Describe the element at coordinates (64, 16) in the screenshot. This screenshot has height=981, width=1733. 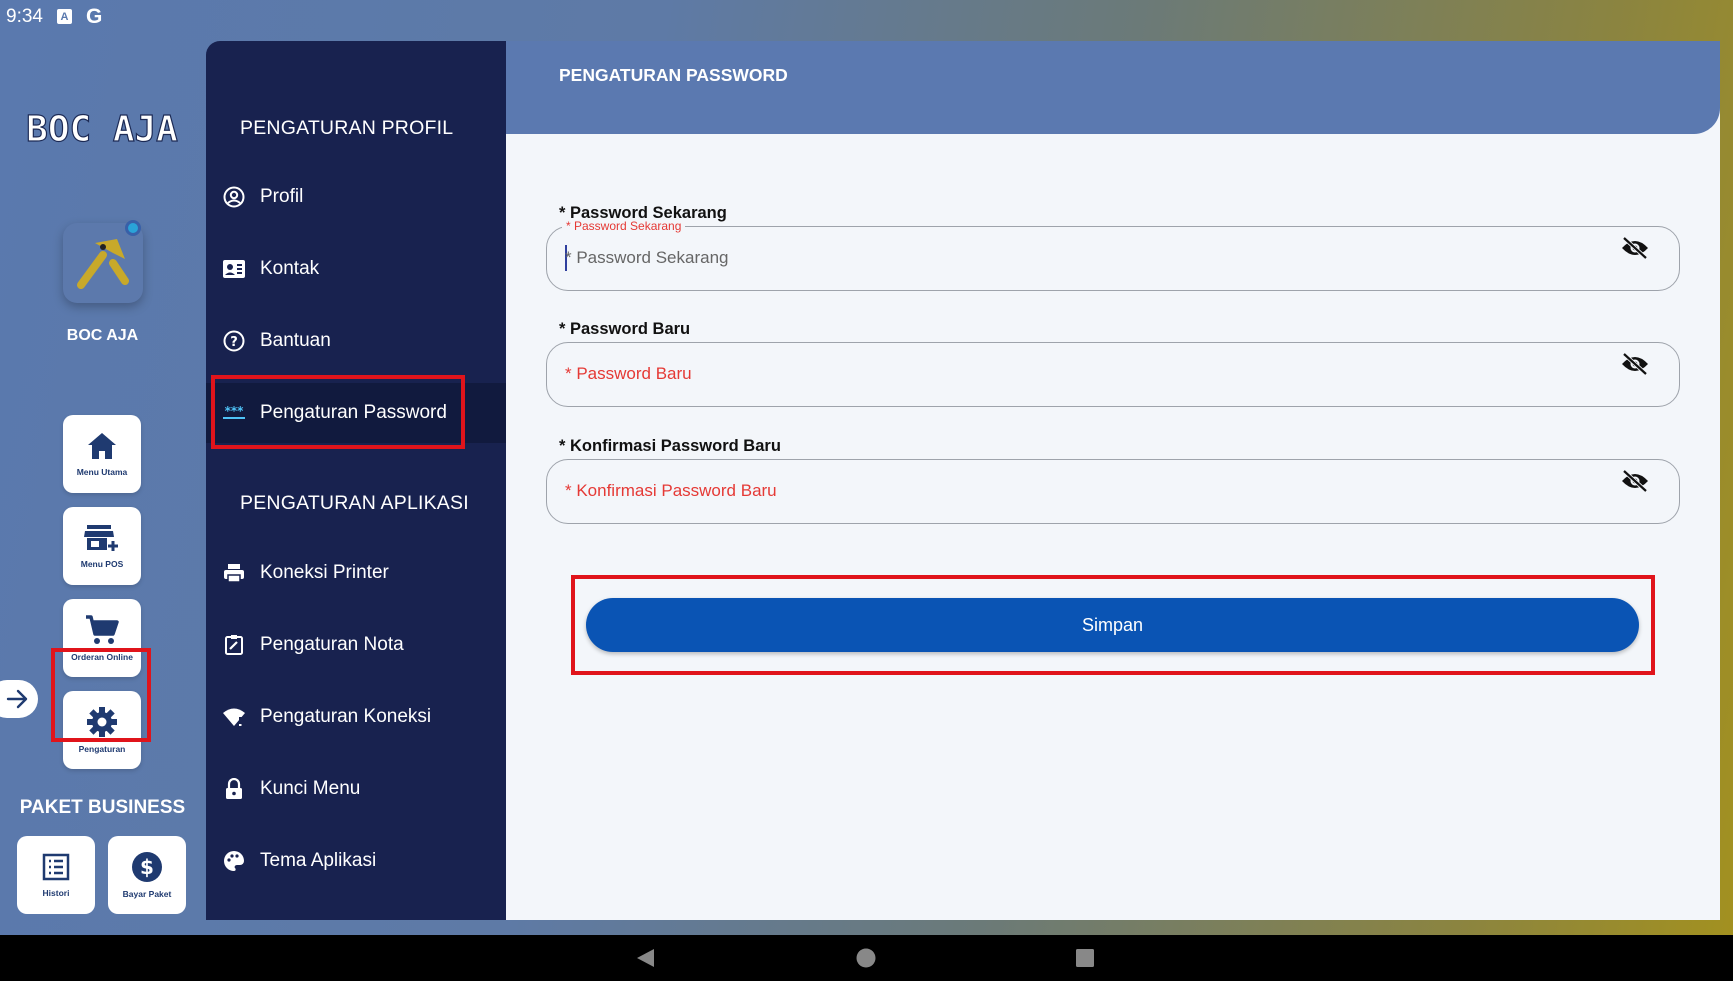
I see `a-notification-icon: A` at that location.